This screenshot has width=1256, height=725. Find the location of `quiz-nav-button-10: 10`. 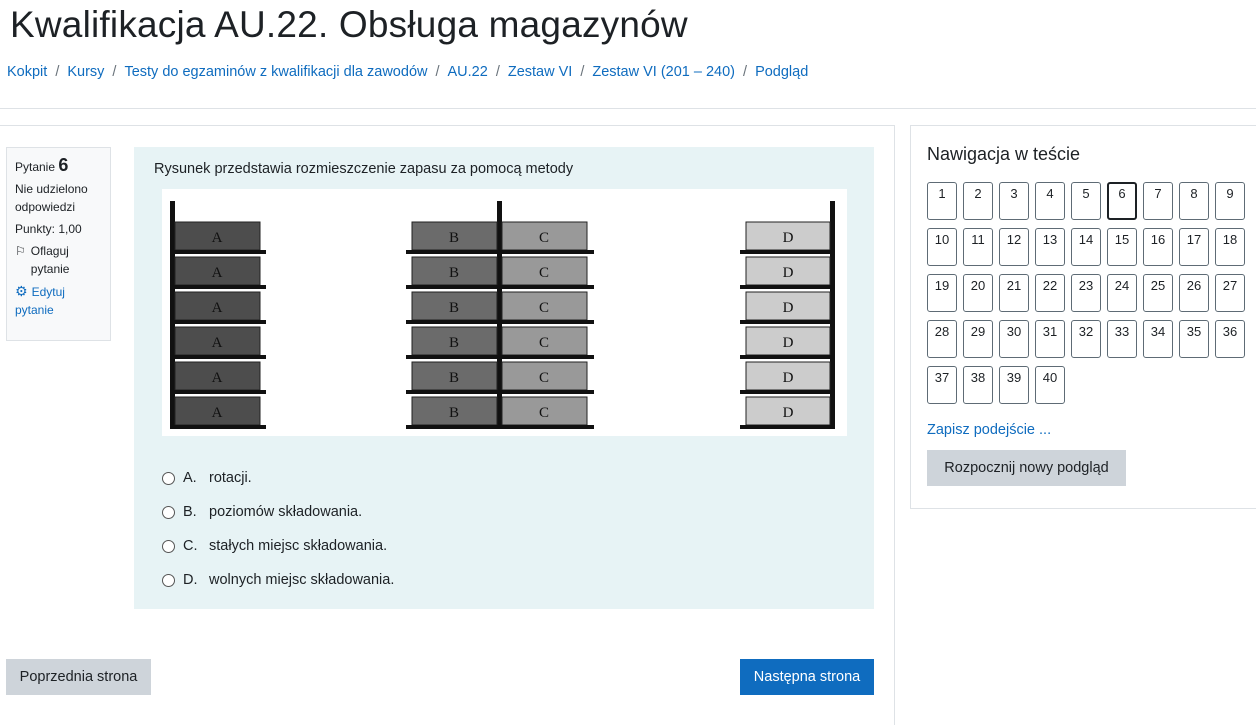

quiz-nav-button-10: 10 is located at coordinates (942, 247).